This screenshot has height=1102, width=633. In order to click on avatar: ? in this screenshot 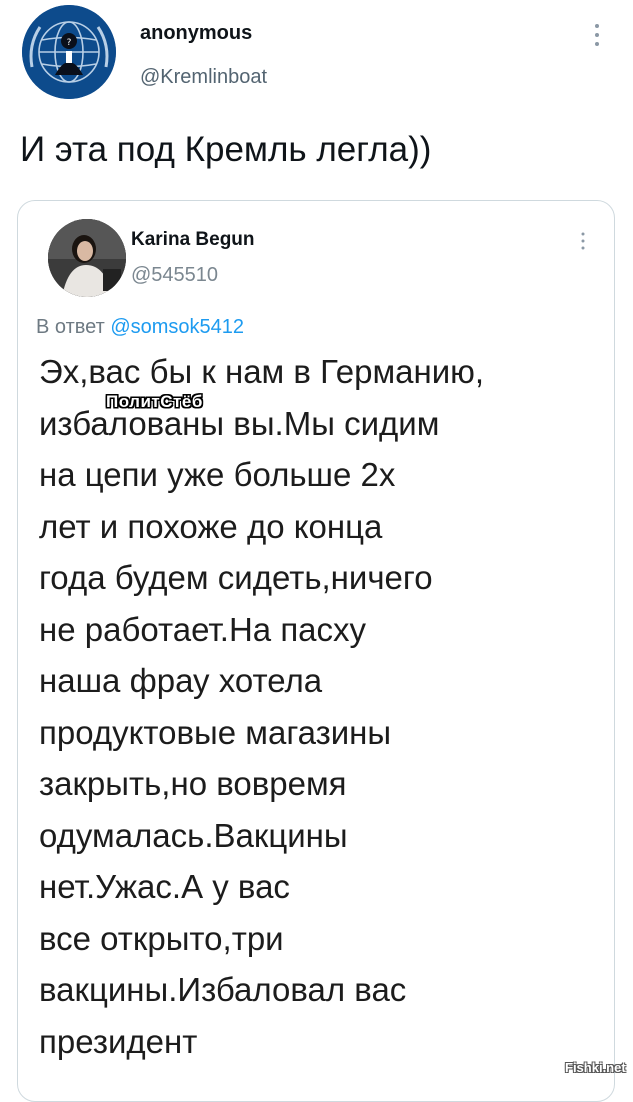, I will do `click(69, 52)`.